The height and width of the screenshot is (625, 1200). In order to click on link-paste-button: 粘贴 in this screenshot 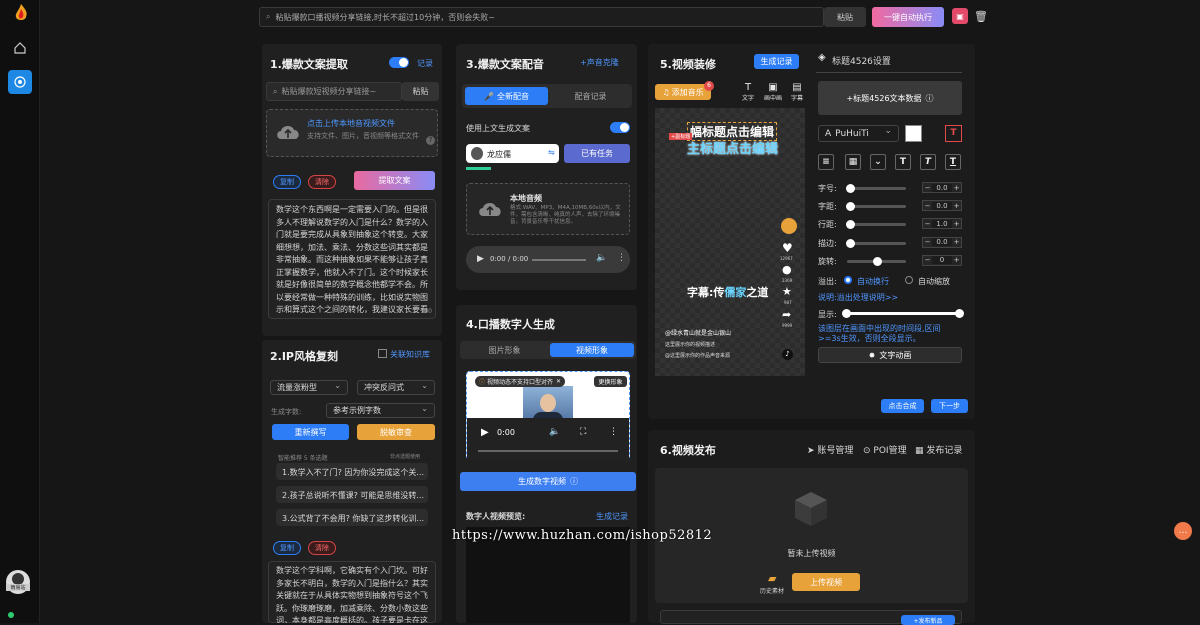, I will do `click(420, 91)`.